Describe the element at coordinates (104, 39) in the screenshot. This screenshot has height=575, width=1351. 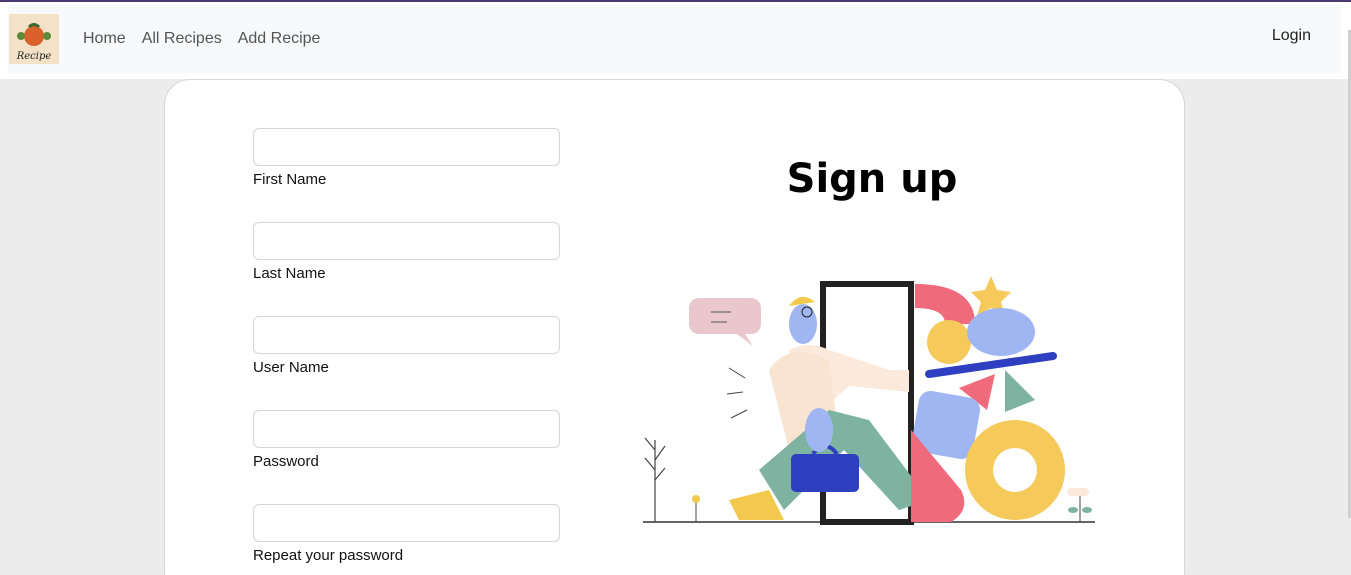
I see `nav-home-link: Home` at that location.